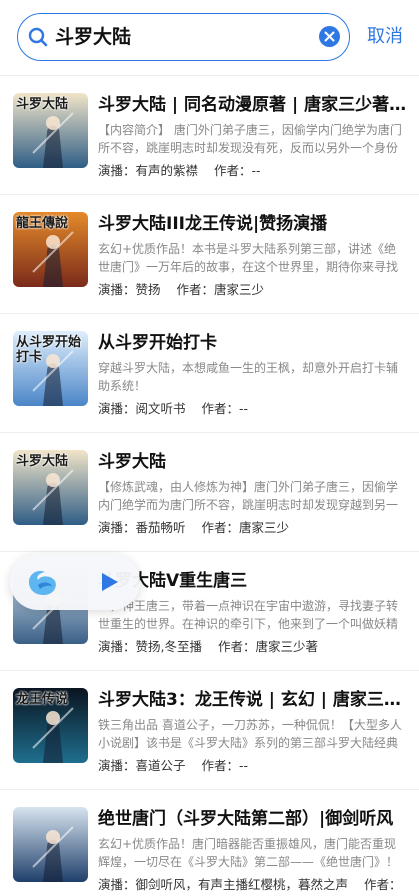 The image size is (419, 896). What do you see at coordinates (242, 884) in the screenshot?
I see `narrator-name: 御剑听风，有声主播红樱桃，暮然之声` at bounding box center [242, 884].